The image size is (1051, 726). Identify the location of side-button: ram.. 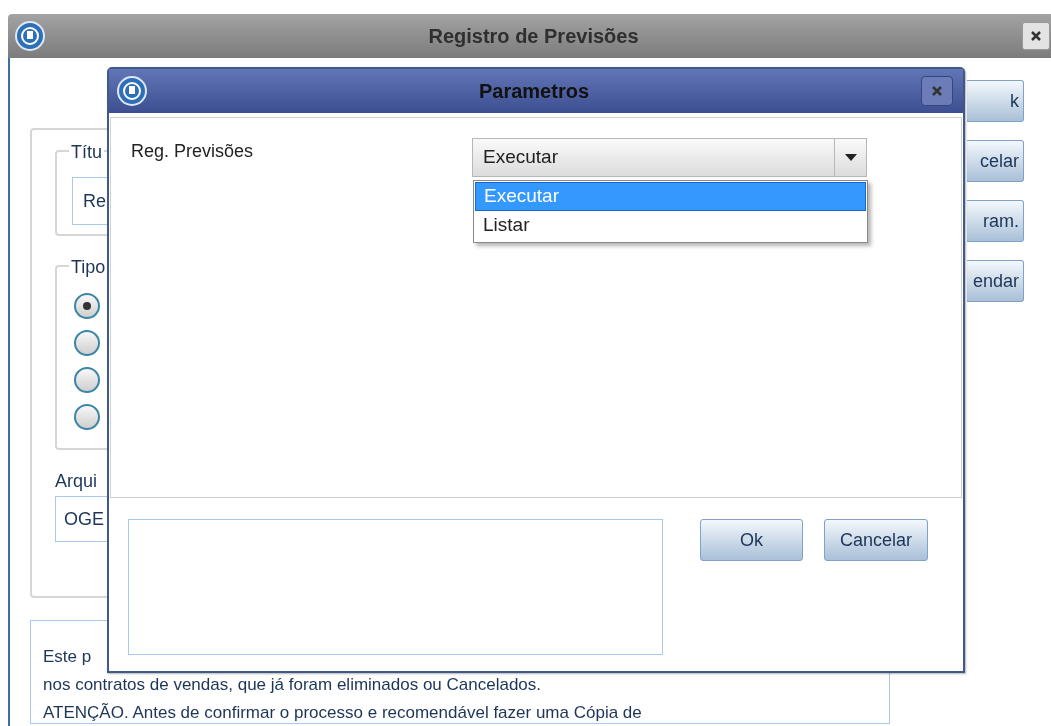
(995, 221).